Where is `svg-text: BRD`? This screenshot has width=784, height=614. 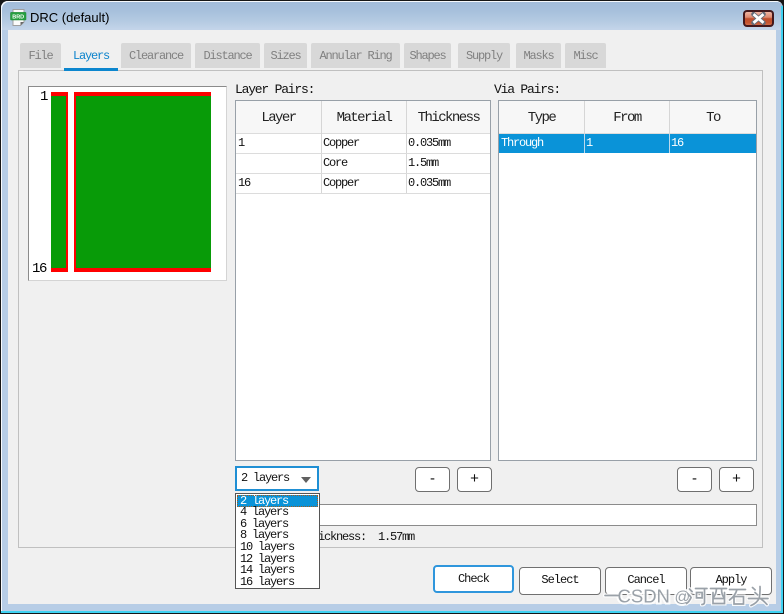
svg-text: BRD is located at coordinates (18, 17).